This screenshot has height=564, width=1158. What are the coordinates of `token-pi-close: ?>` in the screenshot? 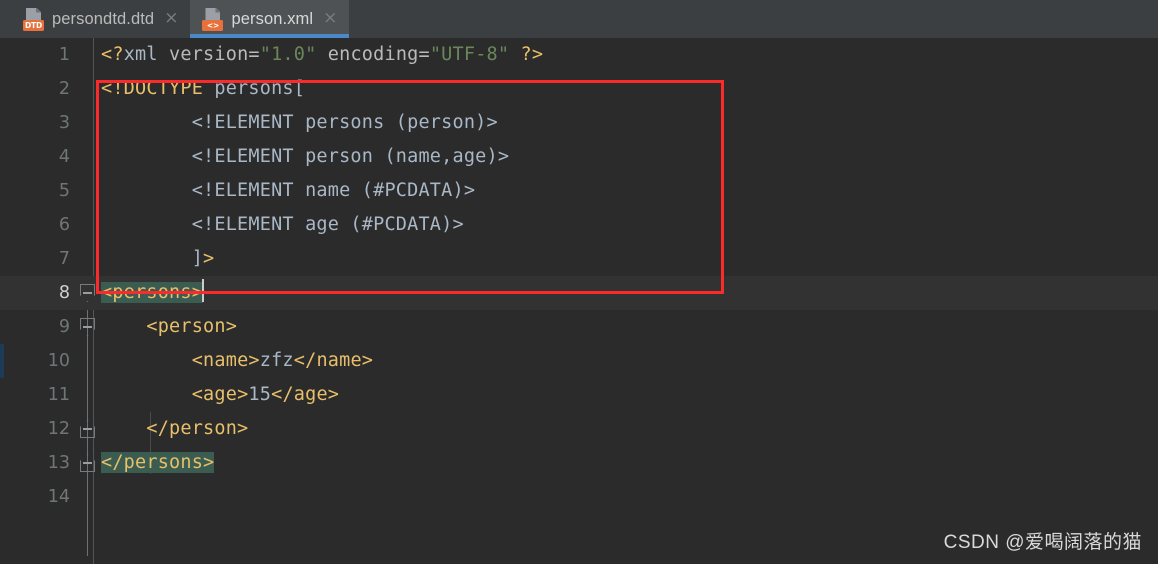 It's located at (526, 54).